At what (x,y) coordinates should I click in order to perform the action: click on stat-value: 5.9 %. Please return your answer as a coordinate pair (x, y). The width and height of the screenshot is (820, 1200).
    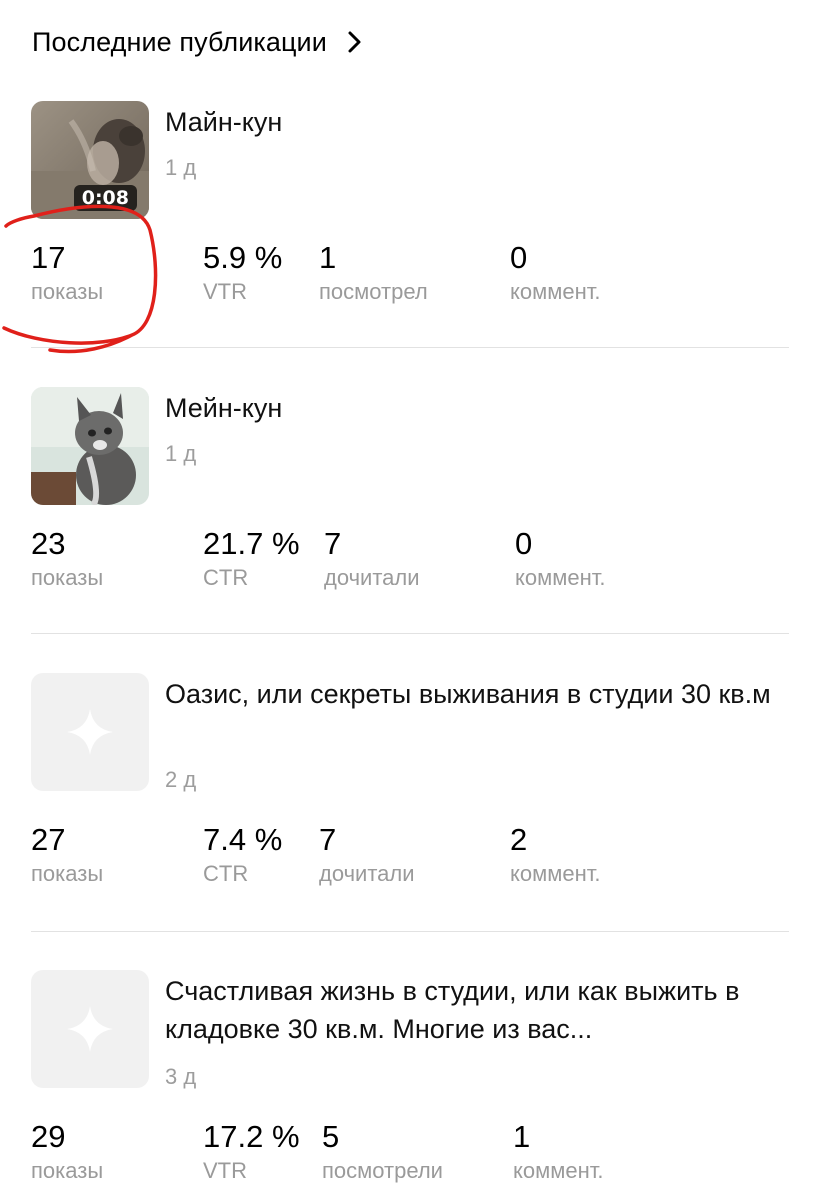
    Looking at the image, I should click on (243, 257).